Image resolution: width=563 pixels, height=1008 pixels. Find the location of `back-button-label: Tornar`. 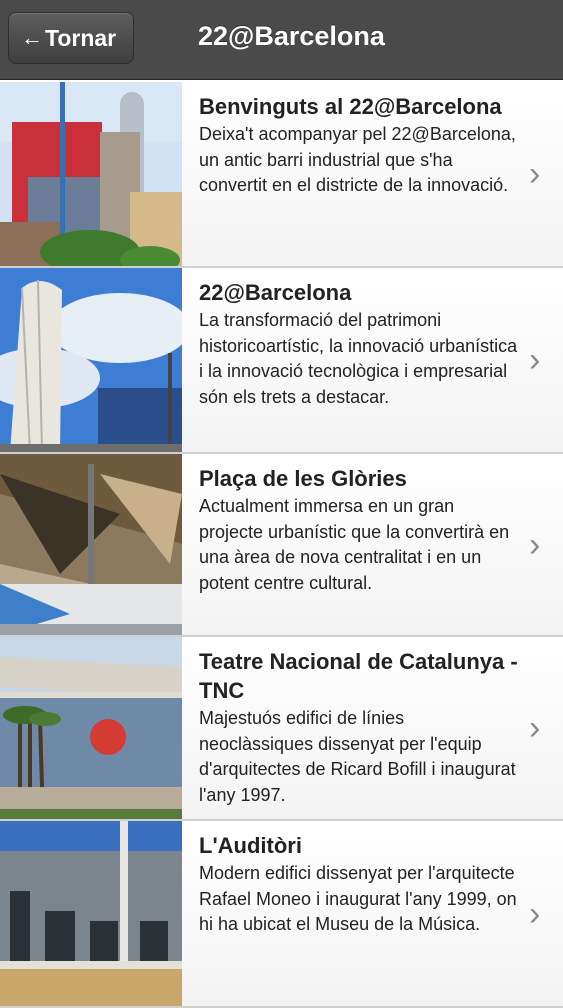

back-button-label: Tornar is located at coordinates (81, 37).